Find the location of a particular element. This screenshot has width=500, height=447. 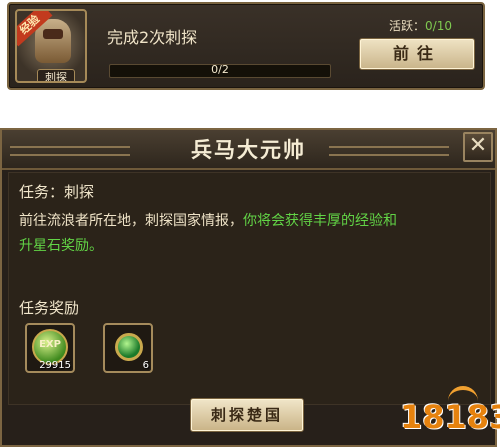

task-description: 前往流浪者所在地，刺探国家情报，你将会获得丰厚的经验和 升星石奖励。 is located at coordinates (244, 234).